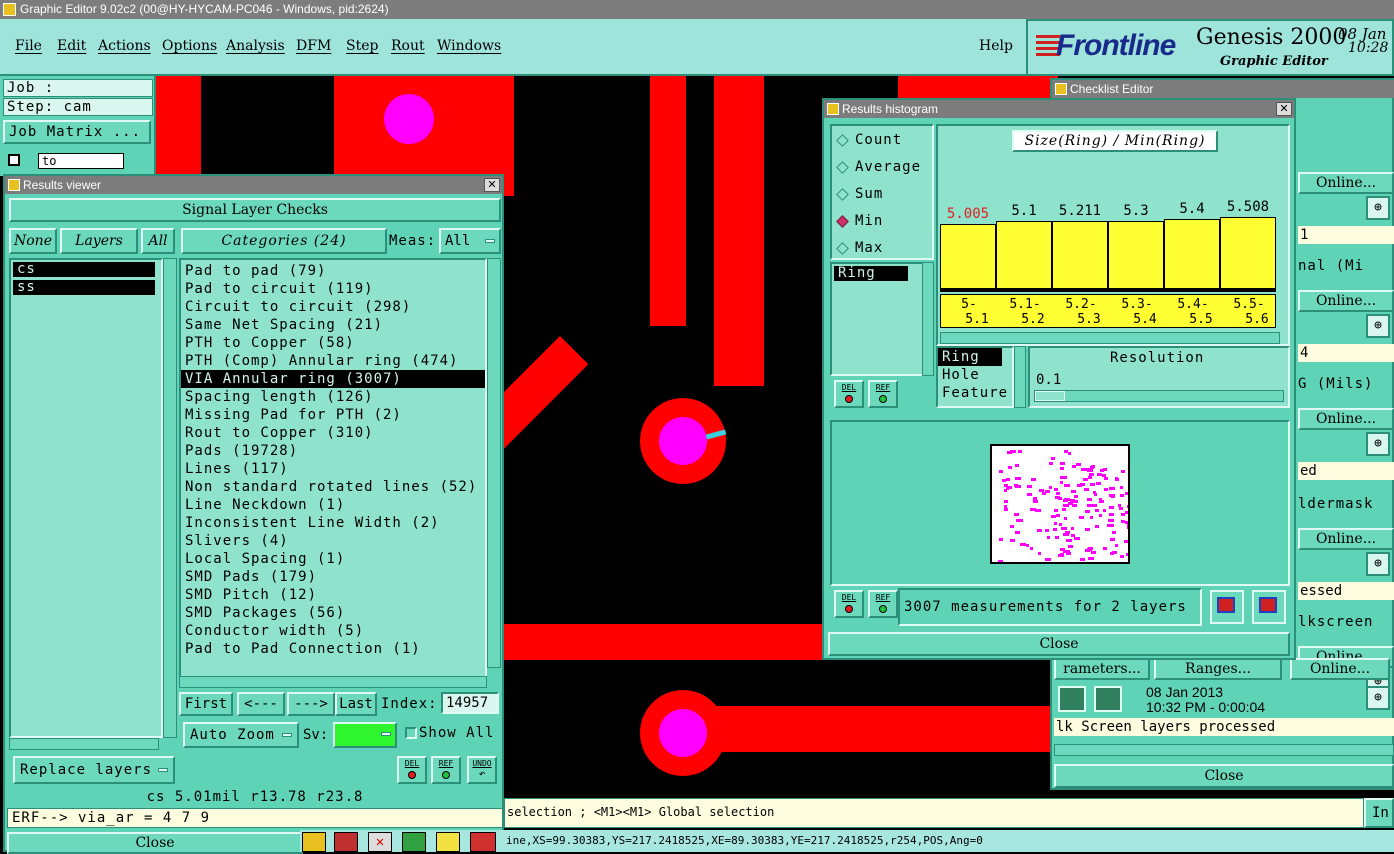  I want to click on prev-button: <---, so click(261, 704).